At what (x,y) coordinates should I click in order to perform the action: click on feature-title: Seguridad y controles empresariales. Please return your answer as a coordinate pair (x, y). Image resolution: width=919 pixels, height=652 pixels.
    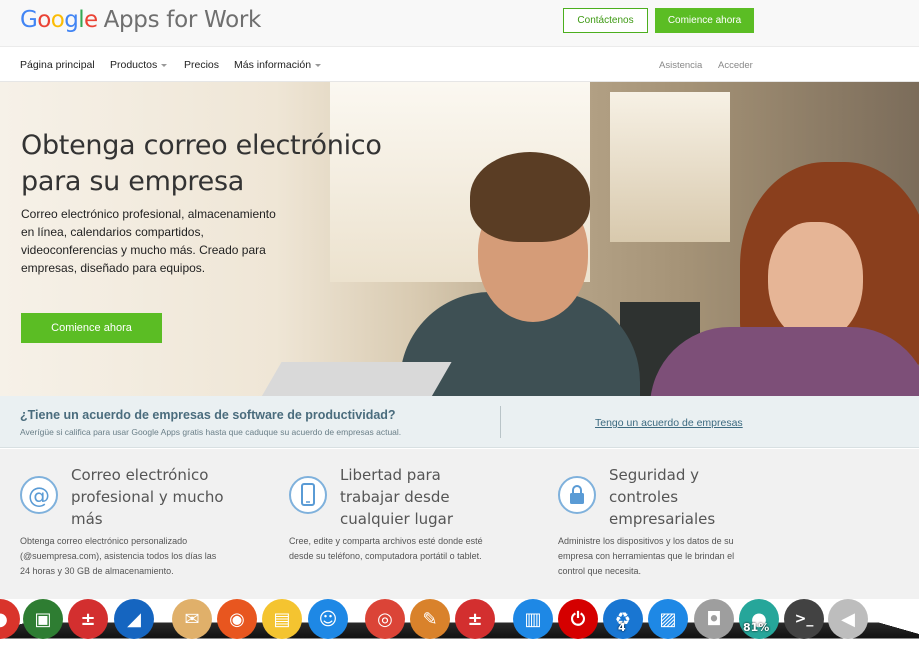
    Looking at the image, I should click on (662, 497).